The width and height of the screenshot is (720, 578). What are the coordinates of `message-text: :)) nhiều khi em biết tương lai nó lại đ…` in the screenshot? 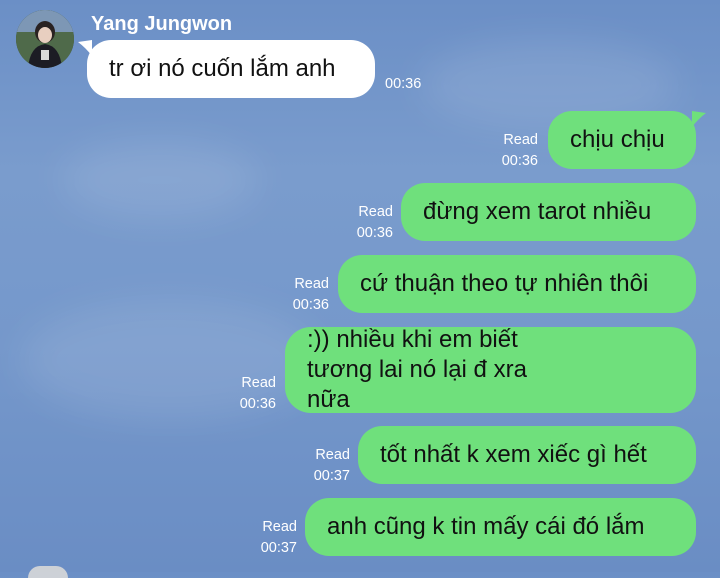 It's located at (417, 369).